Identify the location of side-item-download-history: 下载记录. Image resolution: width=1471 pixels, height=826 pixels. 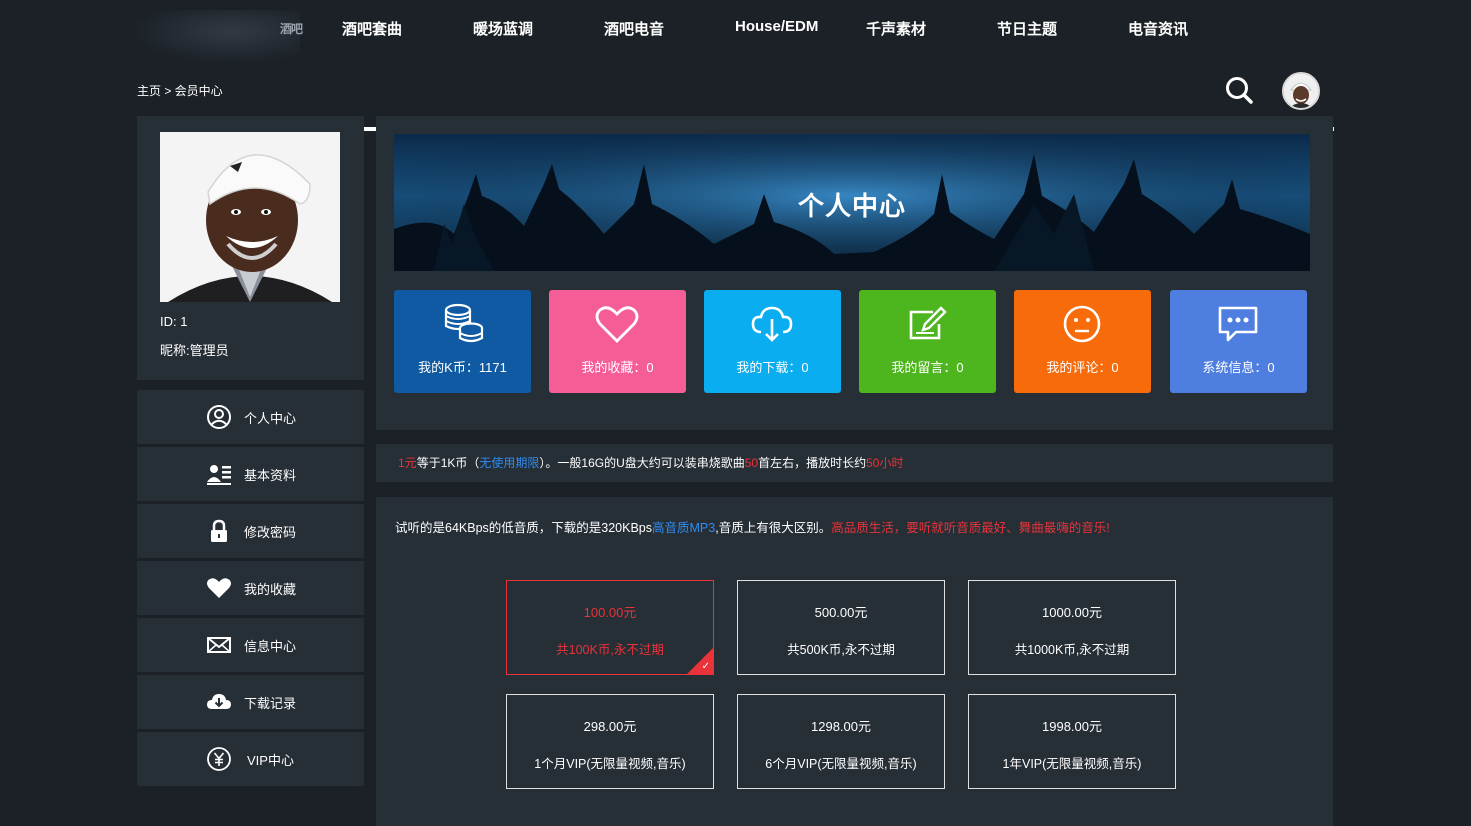
(250, 702).